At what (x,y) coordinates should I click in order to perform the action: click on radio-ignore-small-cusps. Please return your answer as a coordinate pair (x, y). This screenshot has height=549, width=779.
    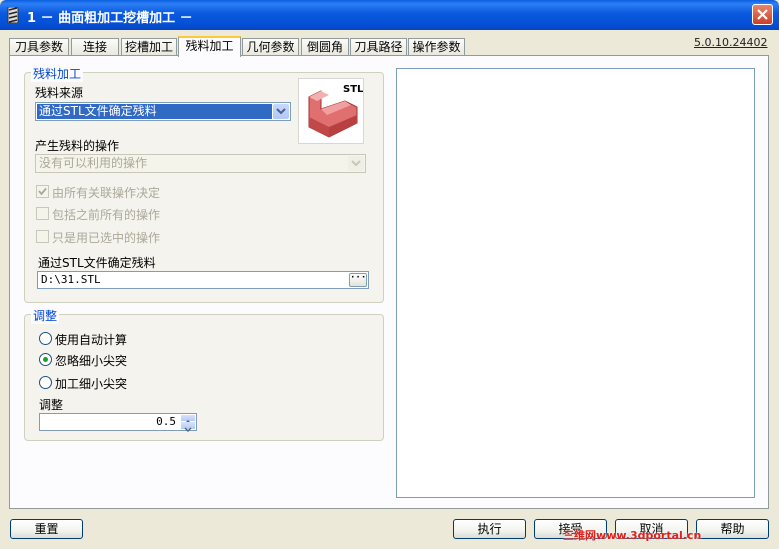
    Looking at the image, I should click on (45, 359).